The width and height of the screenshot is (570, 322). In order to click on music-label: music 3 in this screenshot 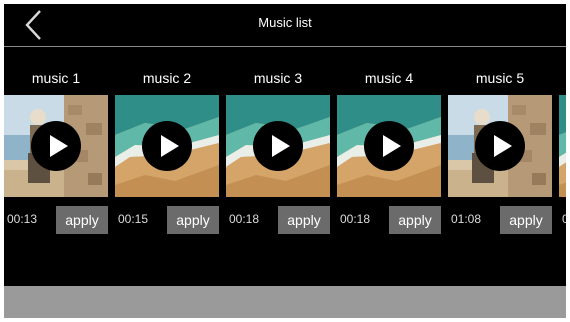, I will do `click(278, 78)`.